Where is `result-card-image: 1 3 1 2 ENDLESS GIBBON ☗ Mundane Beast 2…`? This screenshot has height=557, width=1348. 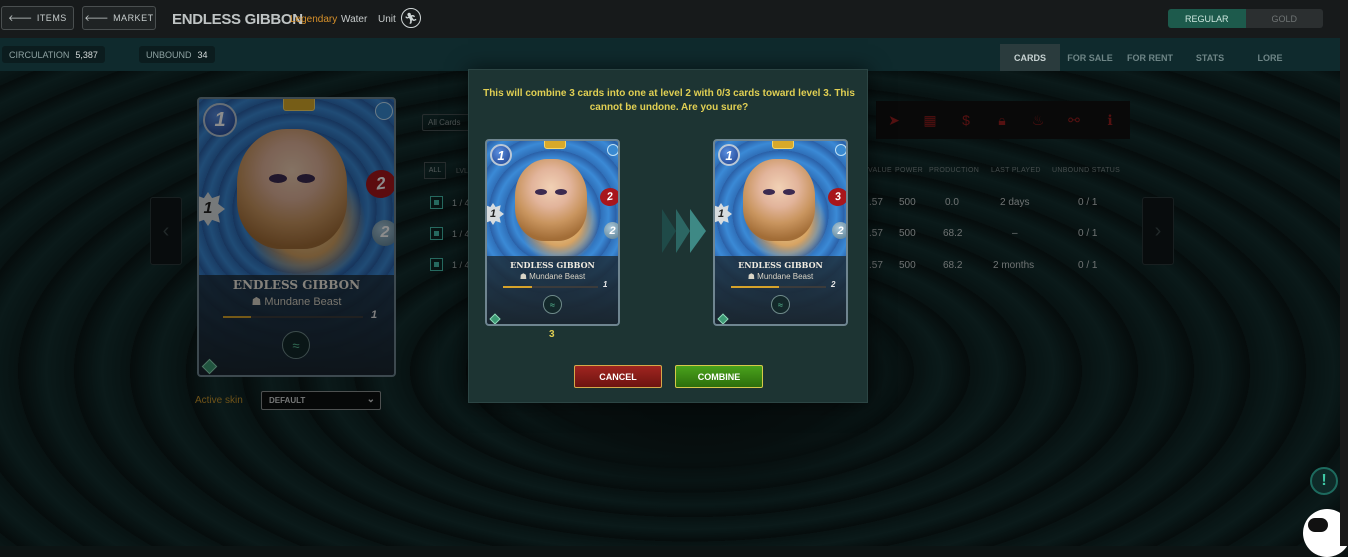 result-card-image: 1 3 1 2 ENDLESS GIBBON ☗ Mundane Beast 2… is located at coordinates (780, 232).